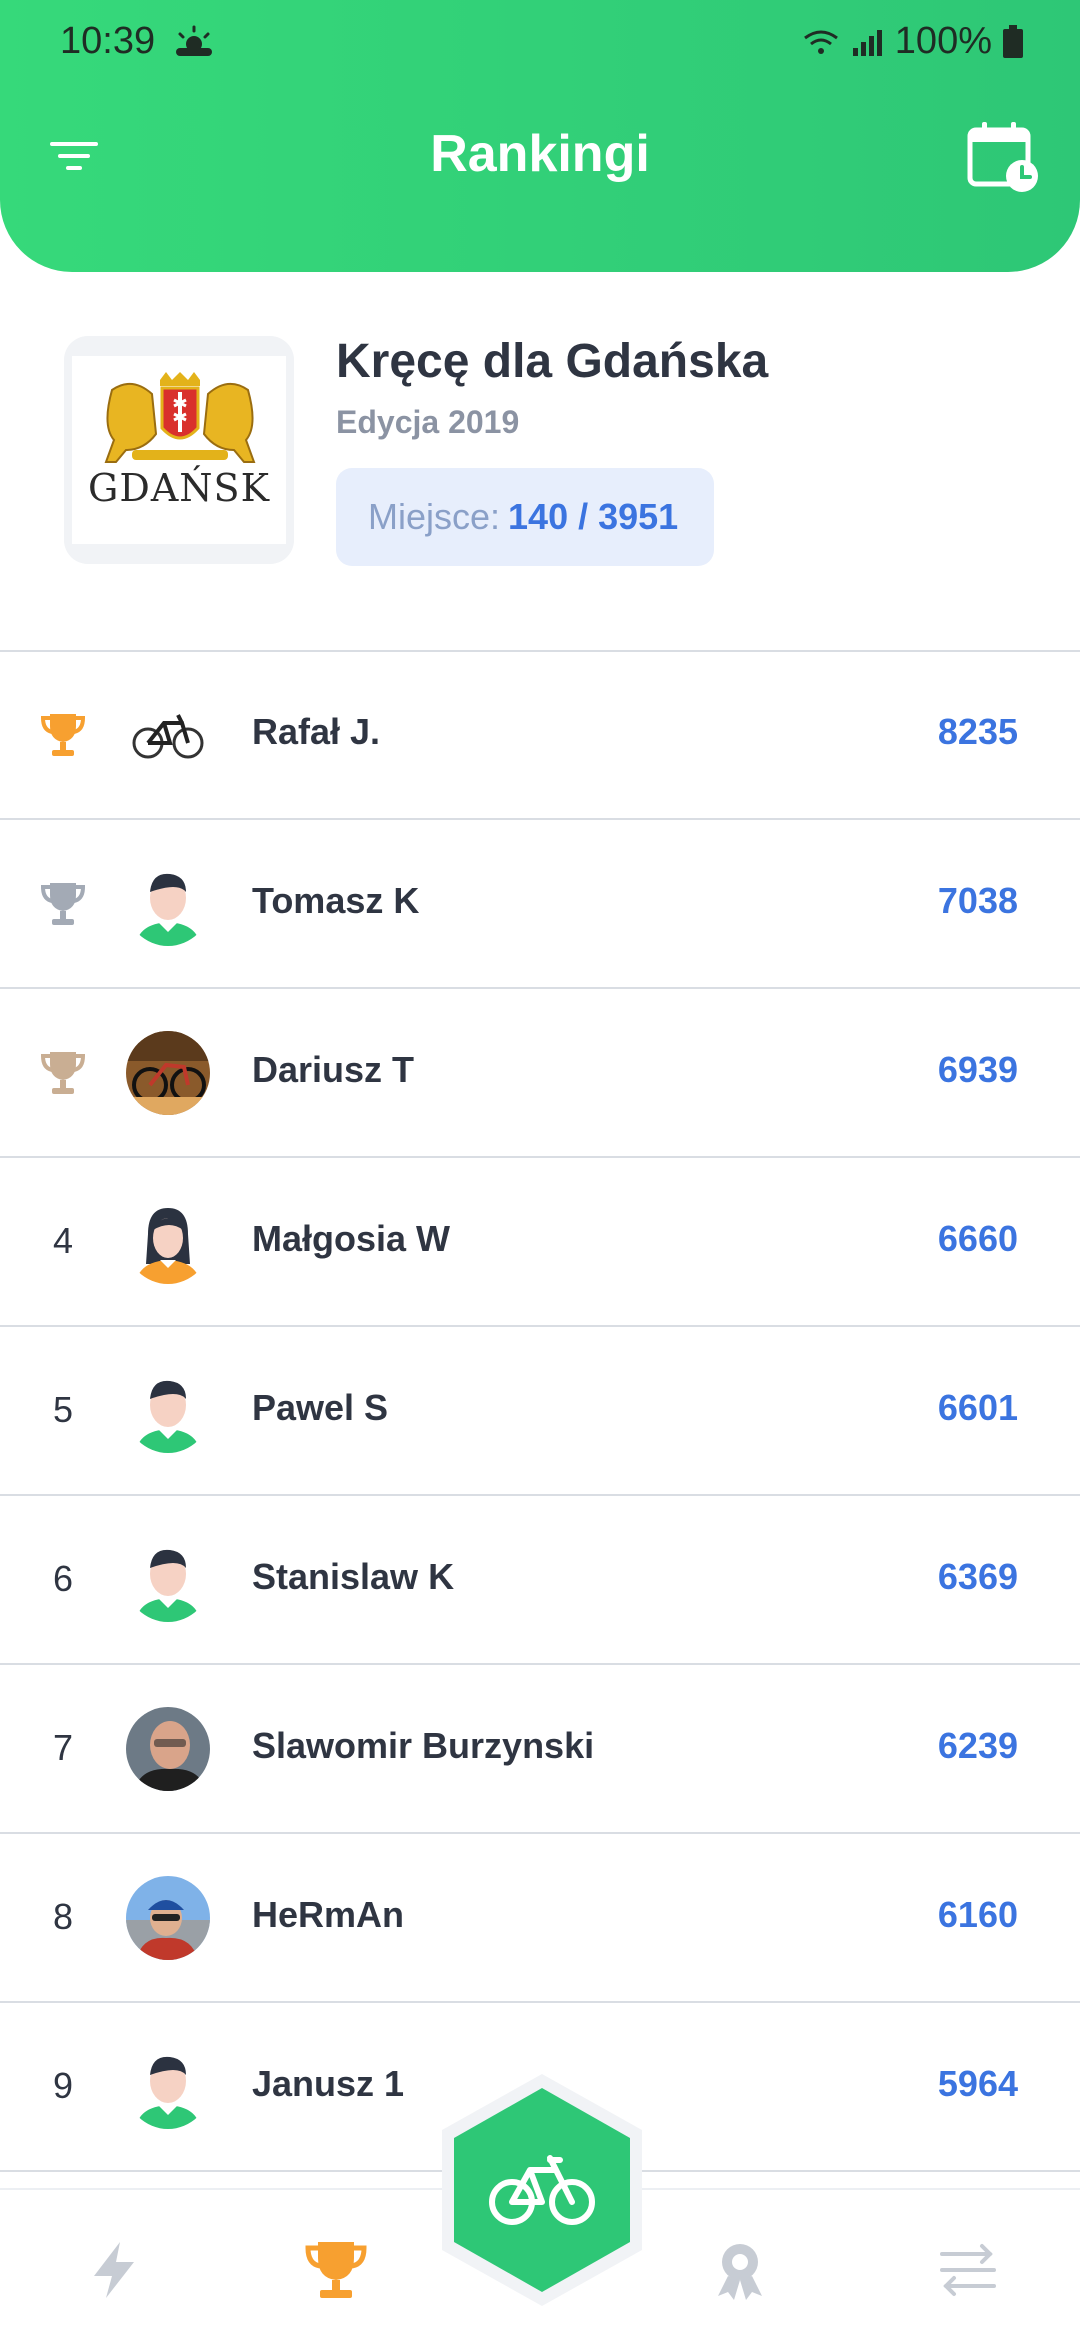  What do you see at coordinates (179, 488) in the screenshot?
I see `event-logo-text: GDAŃSK` at bounding box center [179, 488].